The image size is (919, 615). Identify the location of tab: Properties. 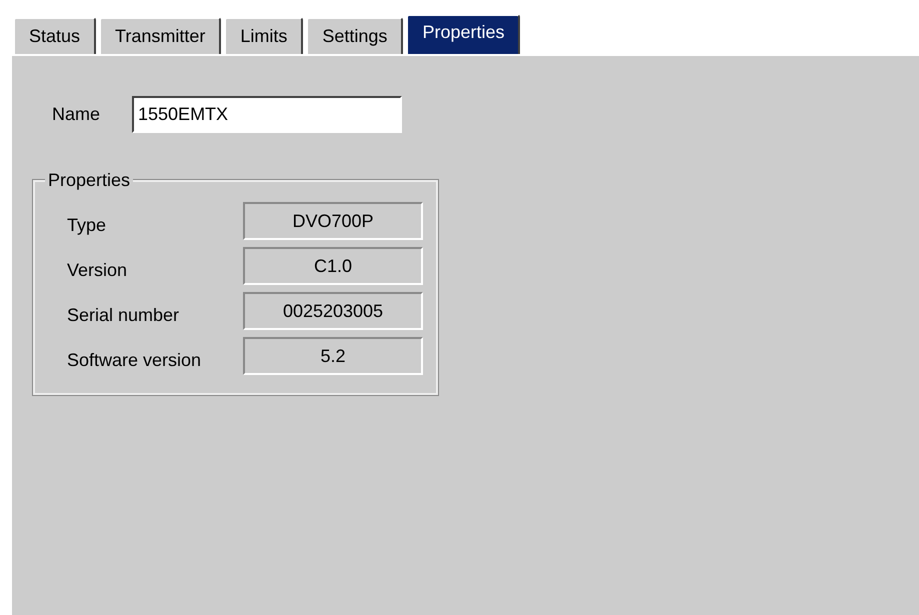
(463, 34).